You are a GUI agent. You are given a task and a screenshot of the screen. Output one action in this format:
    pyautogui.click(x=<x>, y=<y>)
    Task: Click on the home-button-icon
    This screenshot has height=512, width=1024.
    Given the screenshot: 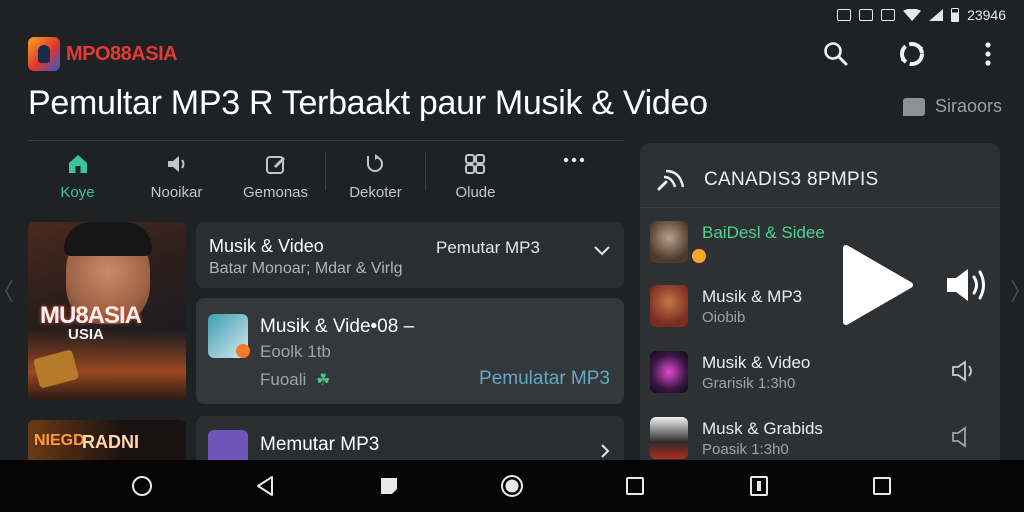 What is the action you would take?
    pyautogui.click(x=512, y=486)
    